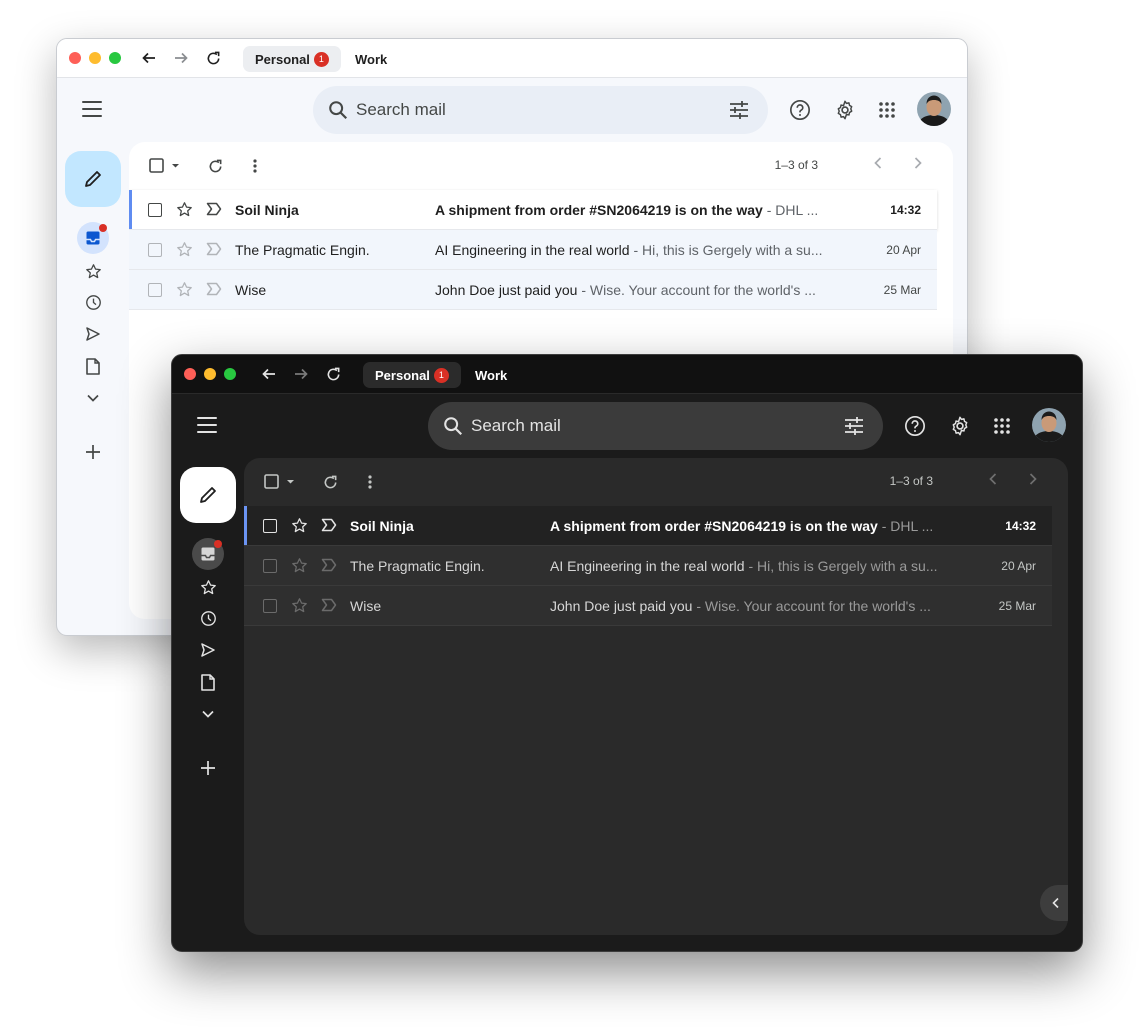  I want to click on mail-toolbar: 1–3 of 3, so click(656, 482).